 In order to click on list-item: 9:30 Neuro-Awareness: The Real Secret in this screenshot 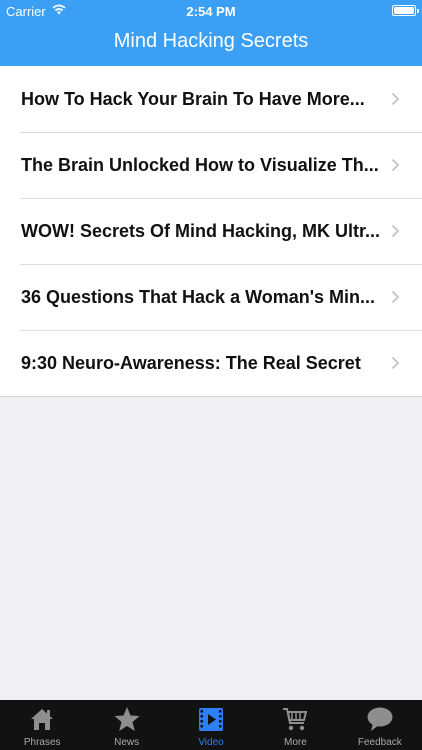, I will do `click(211, 363)`.